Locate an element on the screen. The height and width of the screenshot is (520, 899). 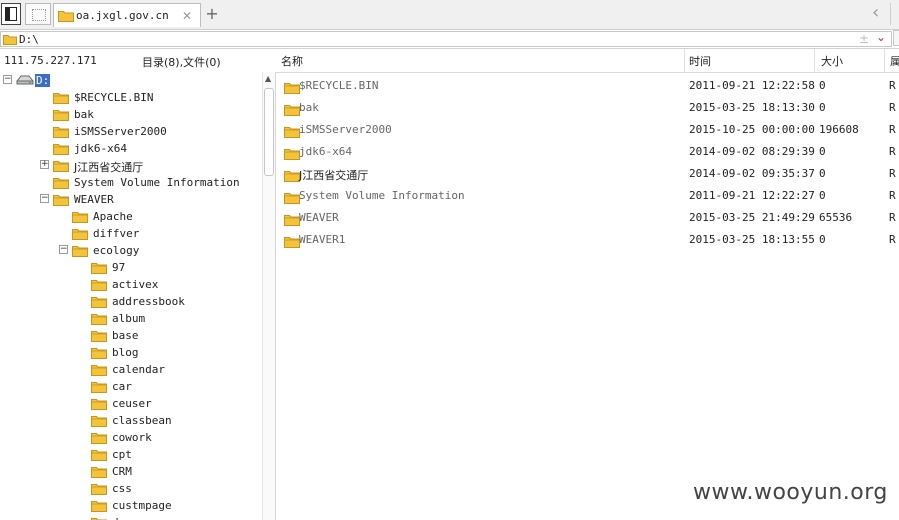
path-input: D:\ ± ⌄ is located at coordinates (446, 38).